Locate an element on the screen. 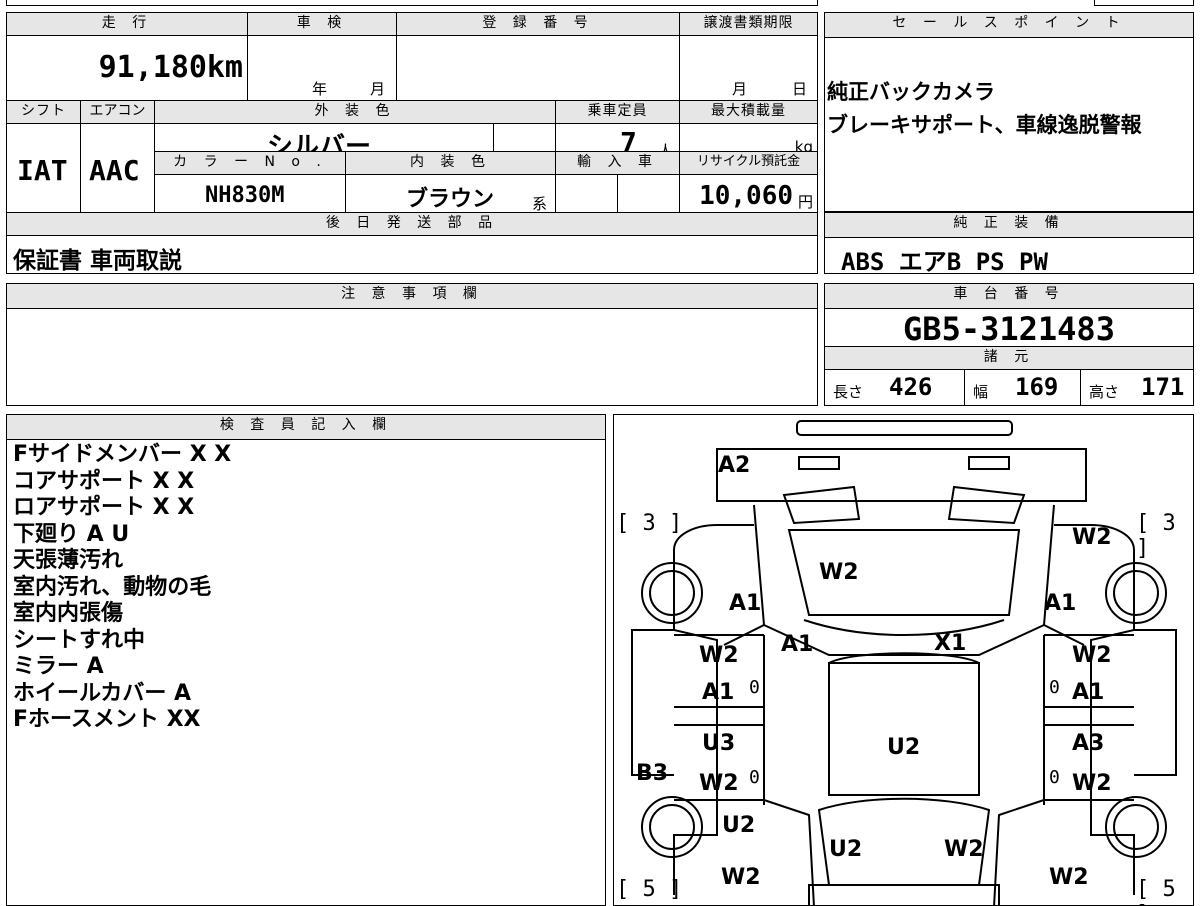 The image size is (1200, 906). top-strip is located at coordinates (412, 3).